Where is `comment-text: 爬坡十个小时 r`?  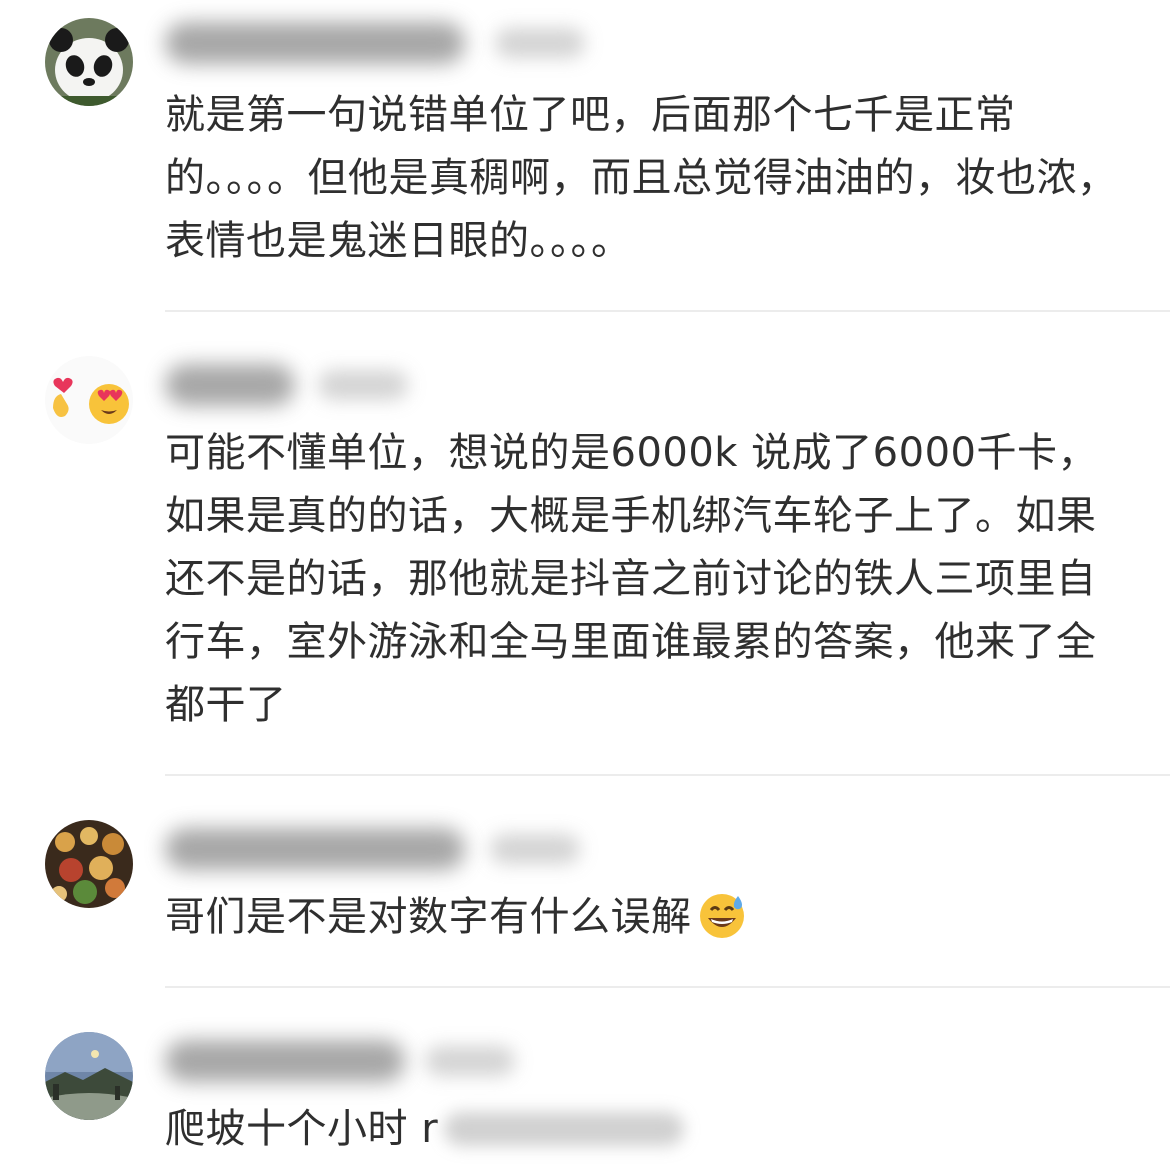 comment-text: 爬坡十个小时 r is located at coordinates (645, 1129).